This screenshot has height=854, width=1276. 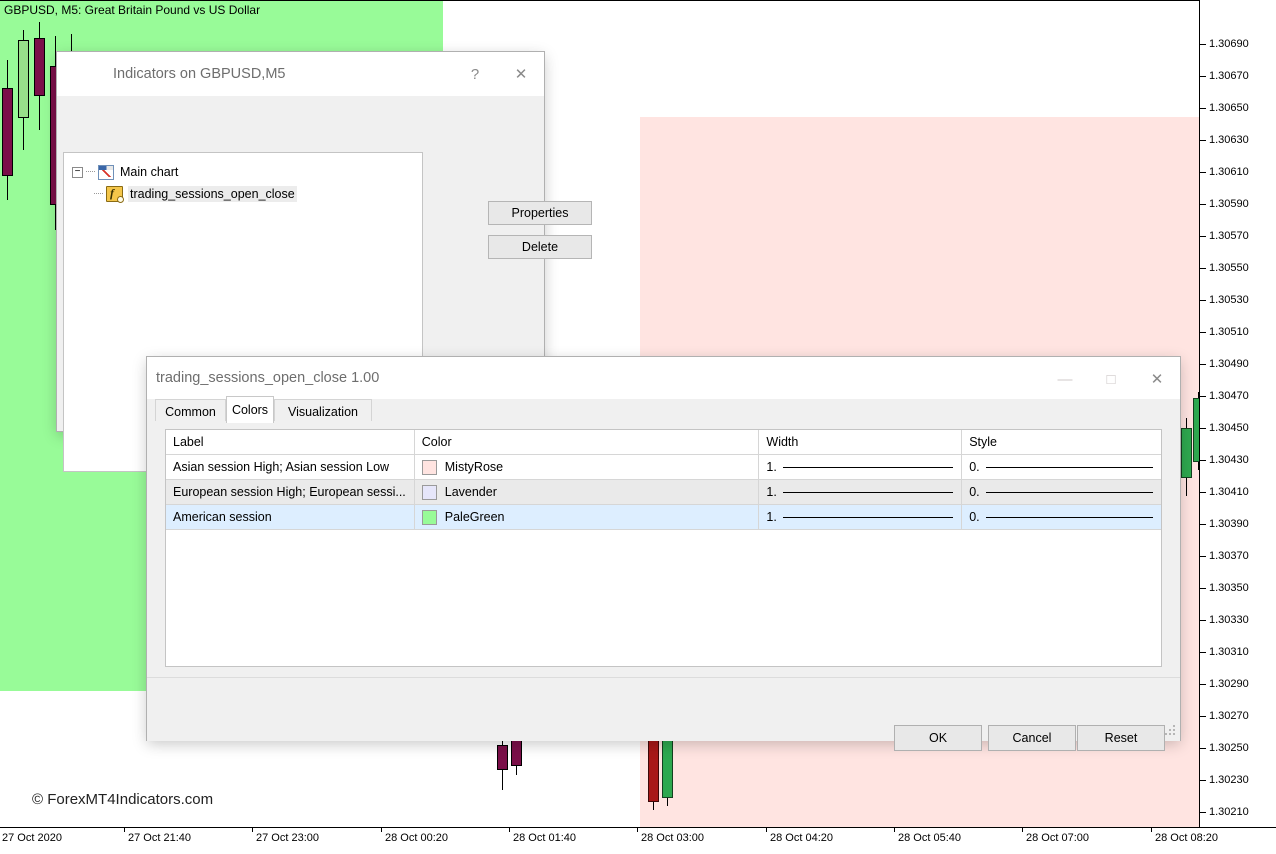 I want to click on price-tick-label: 1.30290, so click(x=1224, y=684).